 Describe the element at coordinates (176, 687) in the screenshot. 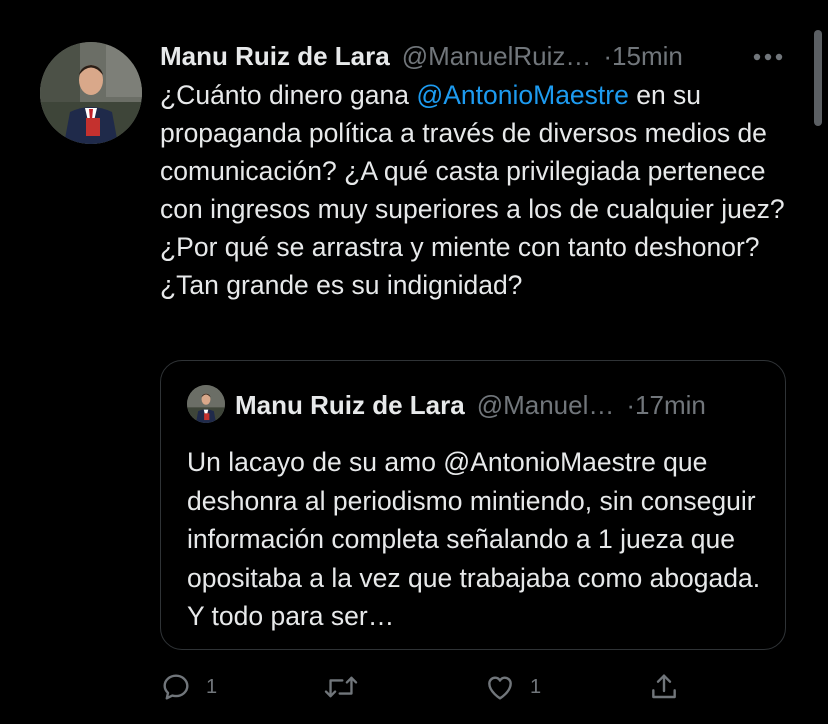

I see `reply-icon` at that location.